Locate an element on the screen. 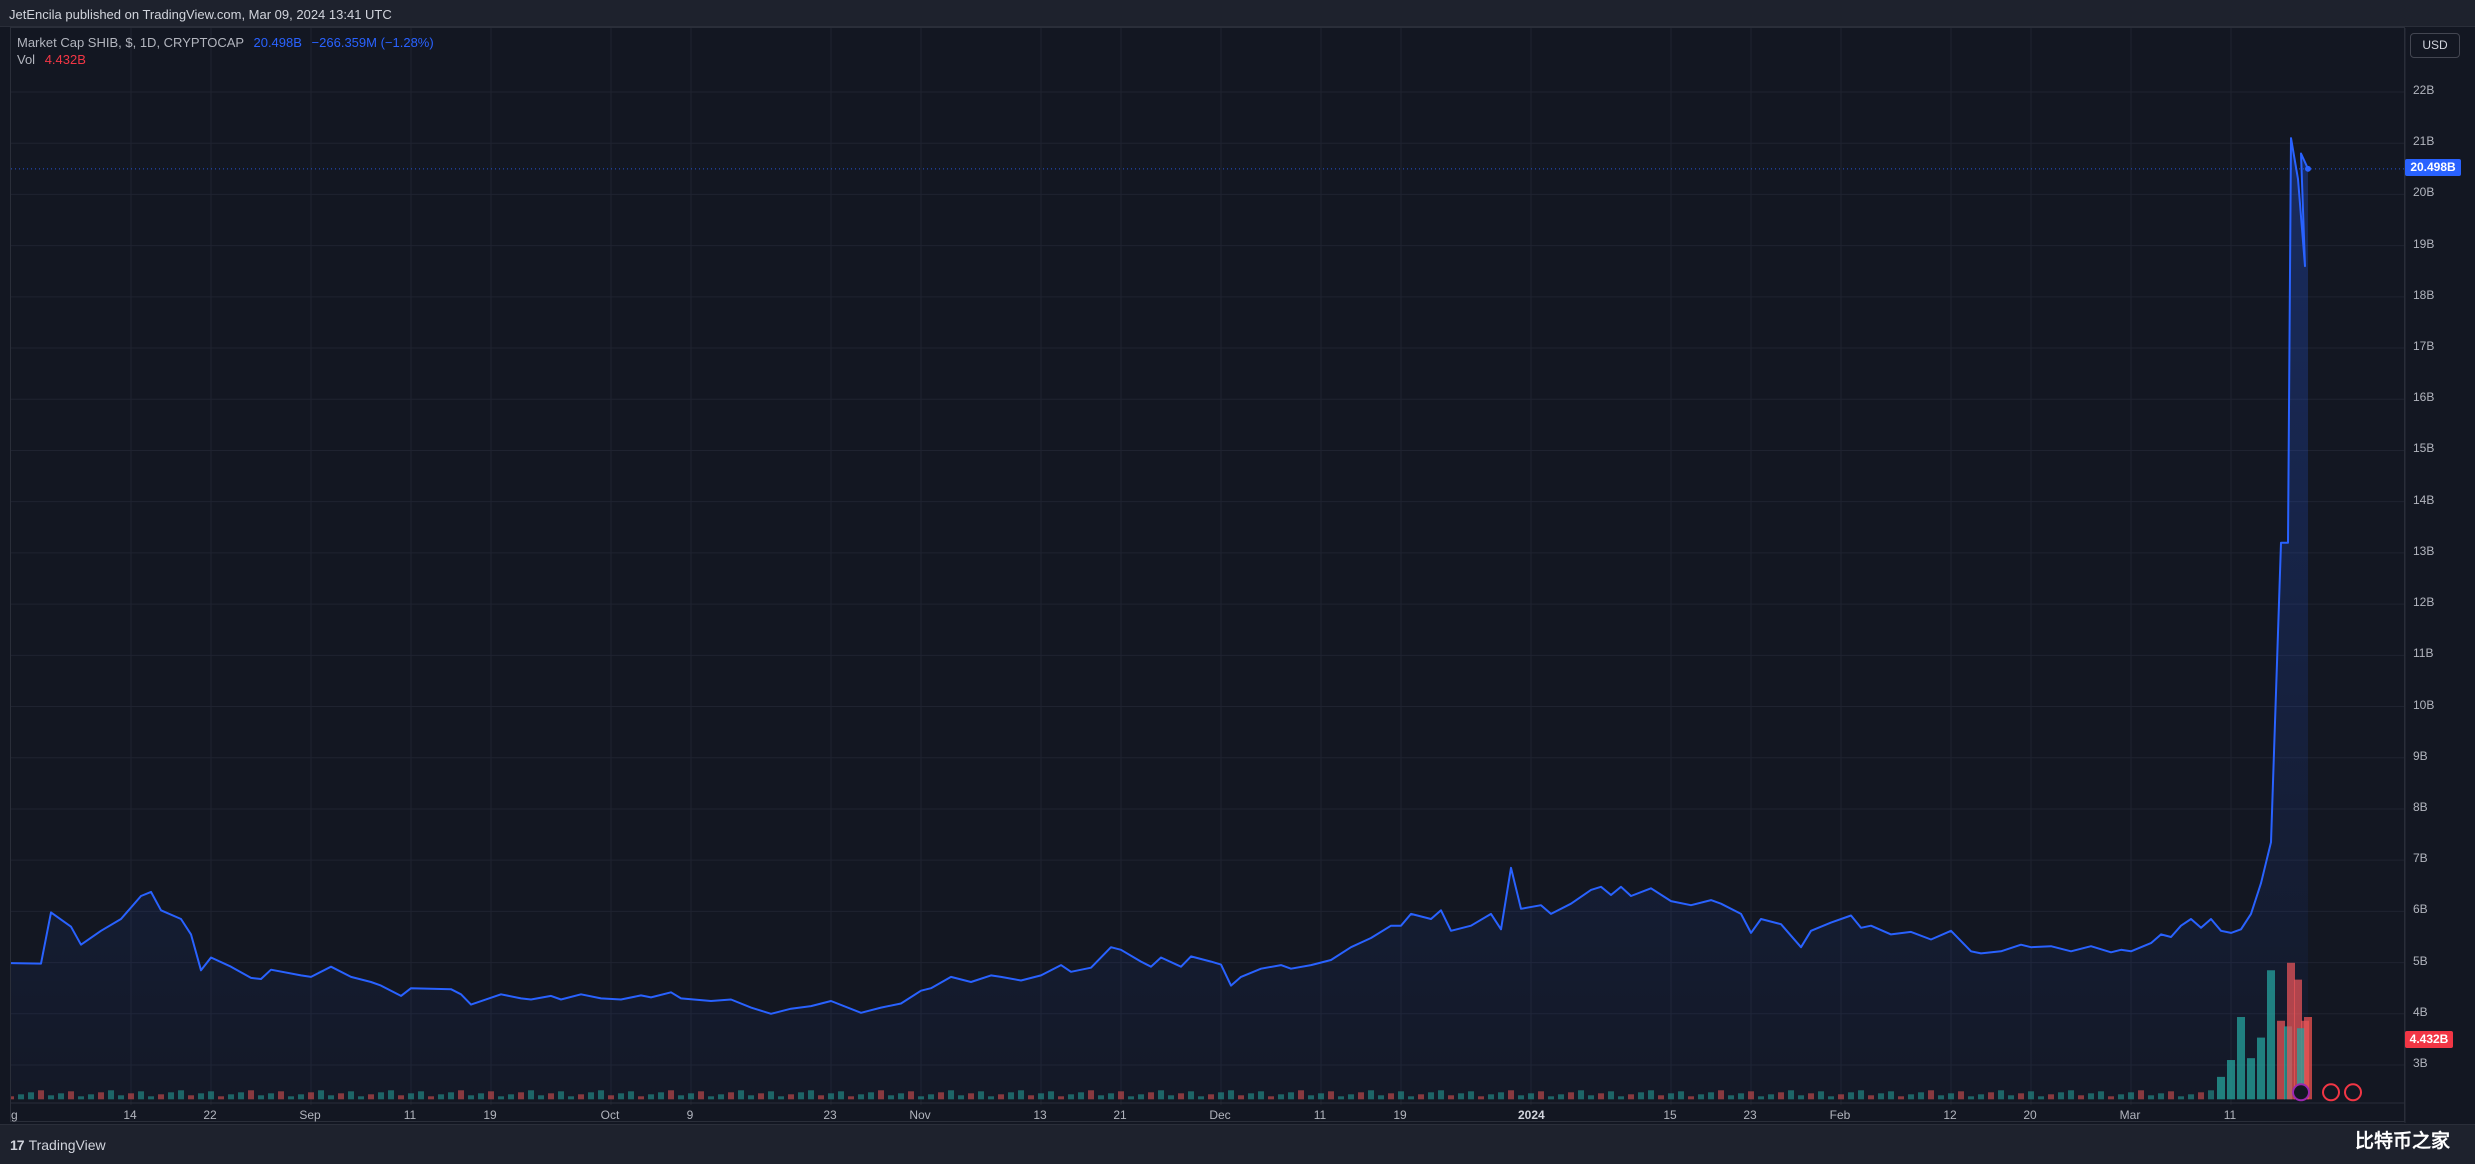 This screenshot has width=2475, height=1164. y-tick-label: 13B is located at coordinates (2424, 550).